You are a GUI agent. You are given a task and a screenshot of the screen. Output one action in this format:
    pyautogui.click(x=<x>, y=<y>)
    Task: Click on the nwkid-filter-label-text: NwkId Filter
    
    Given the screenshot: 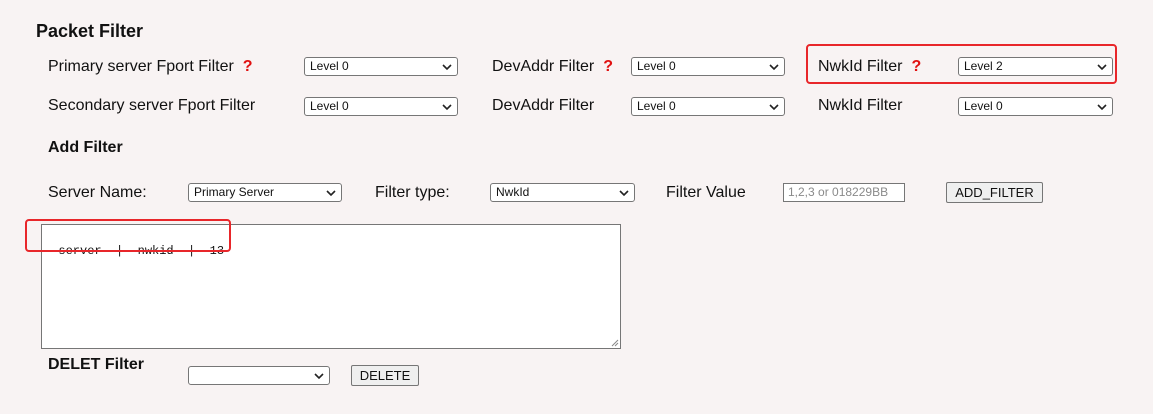 What is the action you would take?
    pyautogui.click(x=860, y=66)
    